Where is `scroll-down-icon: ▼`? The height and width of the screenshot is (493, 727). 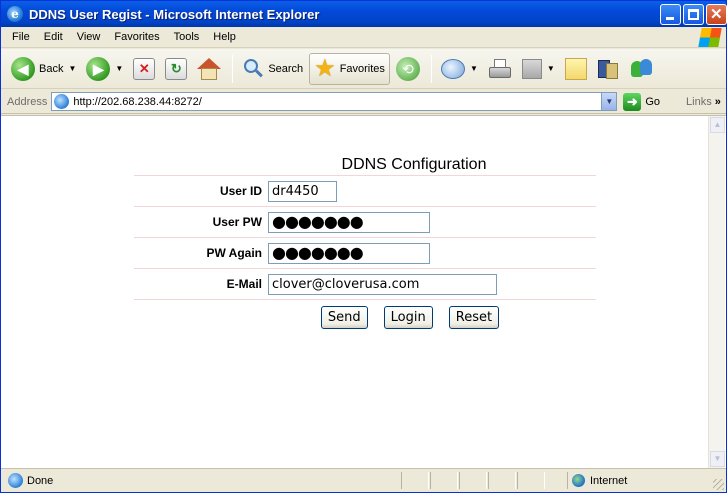
scroll-down-icon: ▼ is located at coordinates (717, 459).